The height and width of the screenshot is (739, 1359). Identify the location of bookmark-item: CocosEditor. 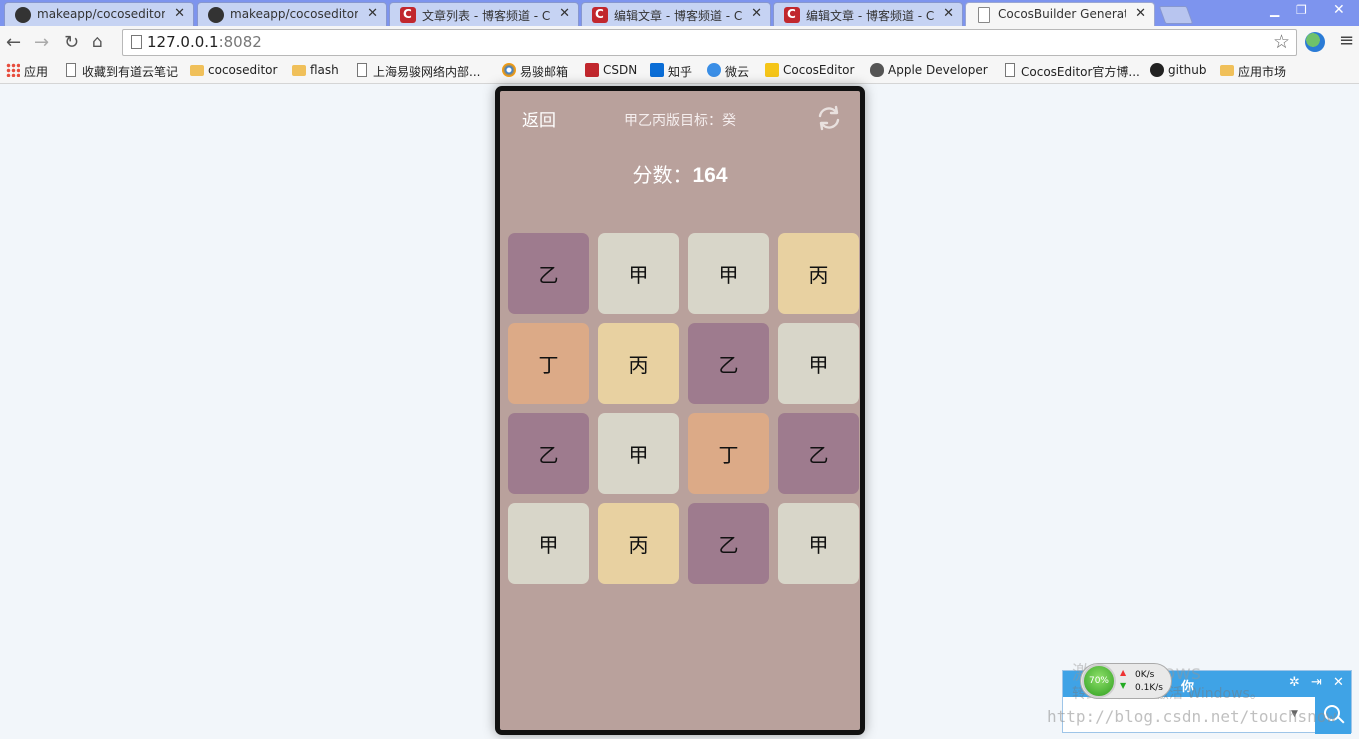
(809, 70).